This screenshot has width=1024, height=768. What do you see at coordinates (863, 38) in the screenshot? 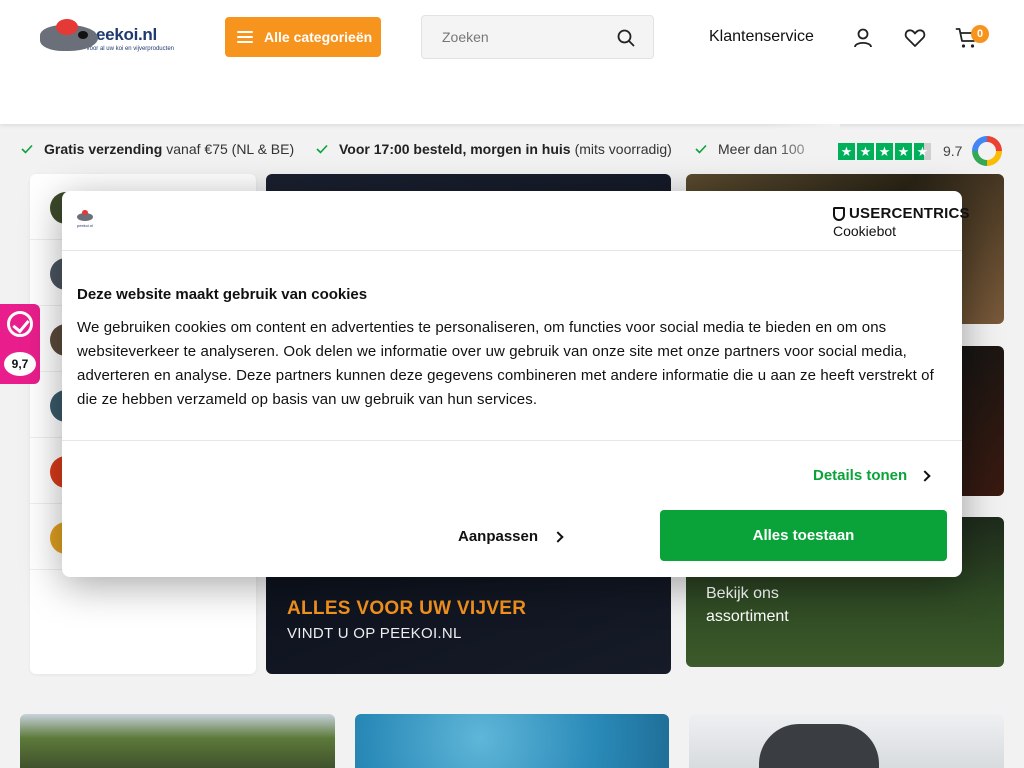
I see `account-icon` at bounding box center [863, 38].